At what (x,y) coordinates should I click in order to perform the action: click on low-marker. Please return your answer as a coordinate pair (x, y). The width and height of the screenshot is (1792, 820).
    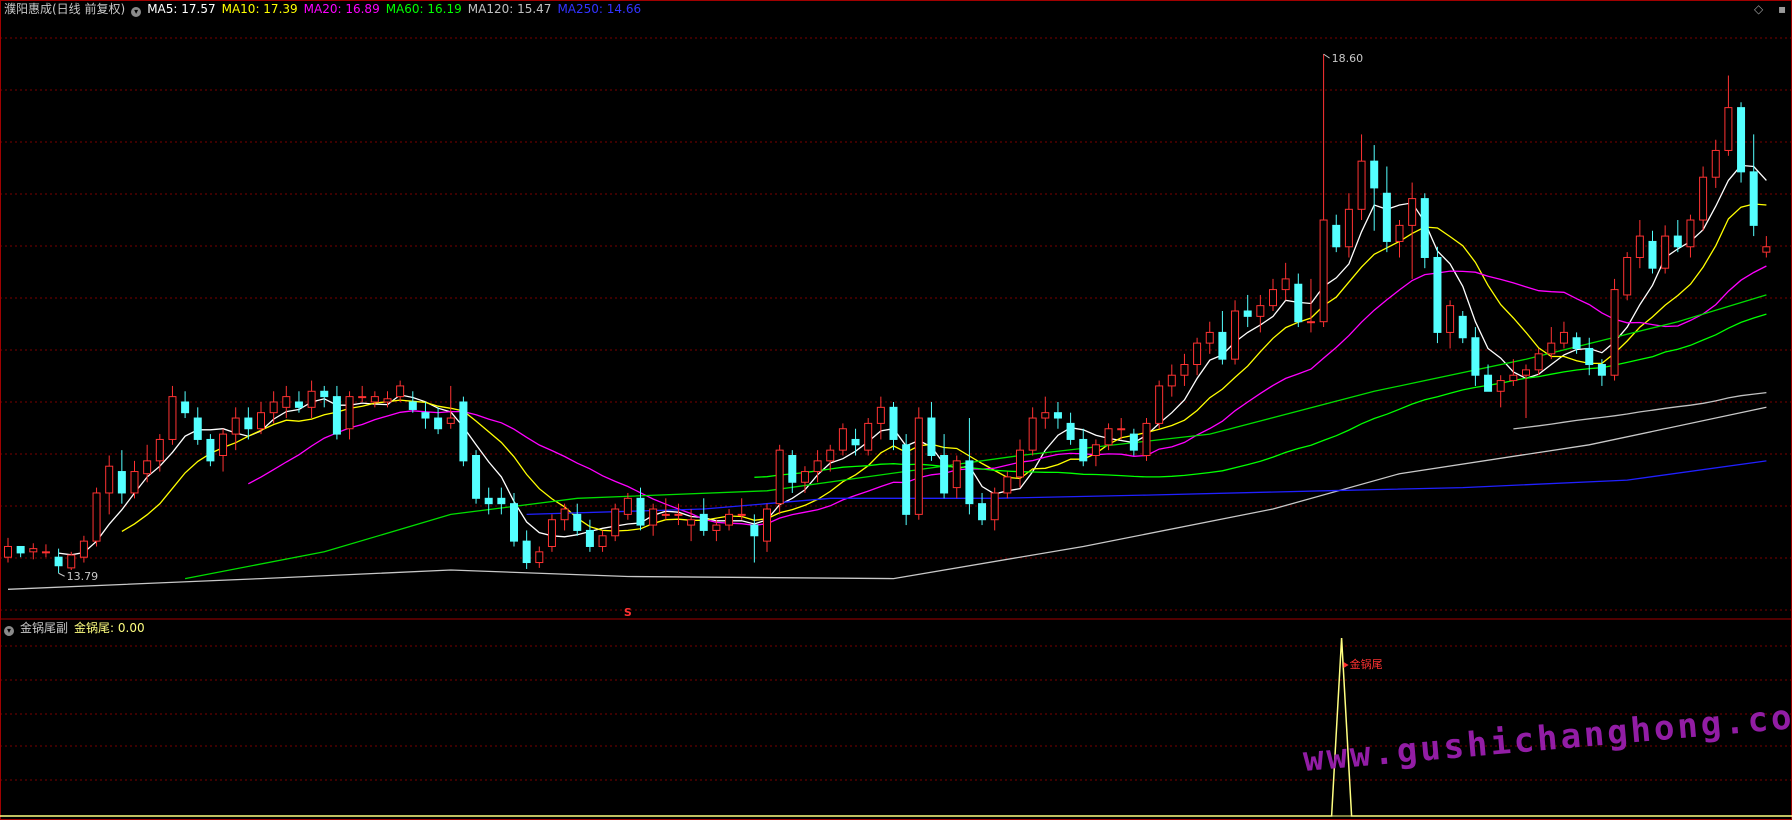
    Looking at the image, I should click on (61, 574).